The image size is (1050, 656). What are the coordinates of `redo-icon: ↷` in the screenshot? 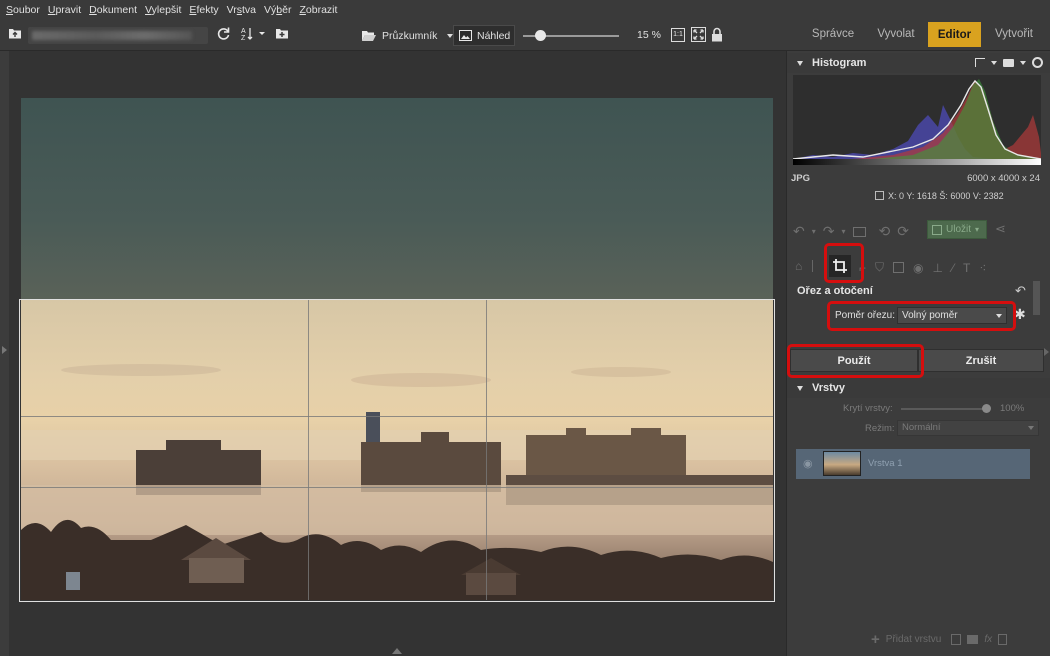 It's located at (829, 231).